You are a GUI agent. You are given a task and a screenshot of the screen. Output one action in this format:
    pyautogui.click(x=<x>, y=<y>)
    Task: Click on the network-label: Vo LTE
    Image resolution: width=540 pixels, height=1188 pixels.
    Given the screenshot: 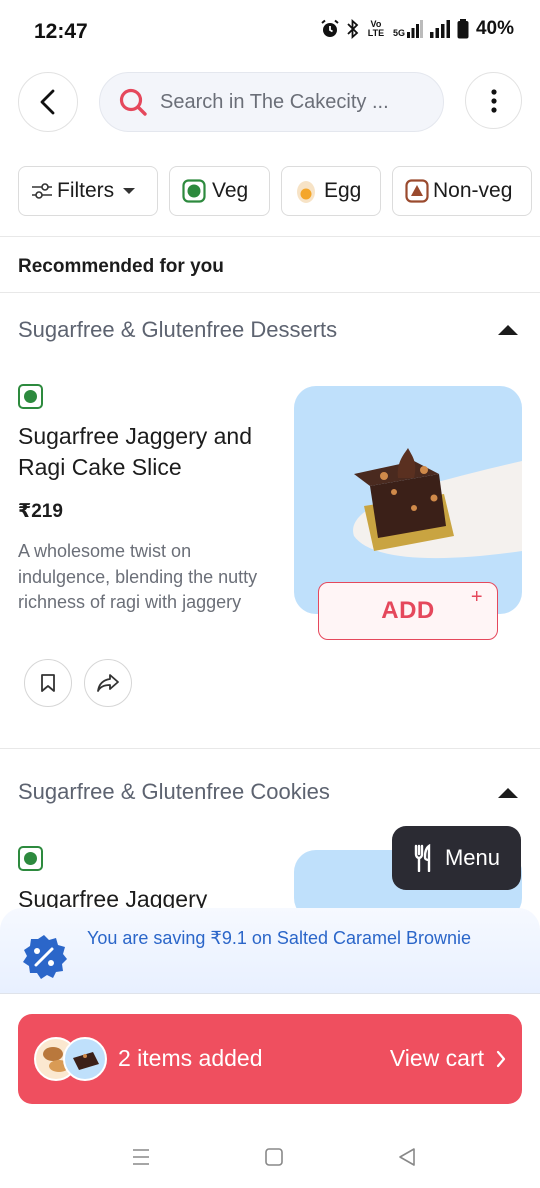 What is the action you would take?
    pyautogui.click(x=376, y=28)
    